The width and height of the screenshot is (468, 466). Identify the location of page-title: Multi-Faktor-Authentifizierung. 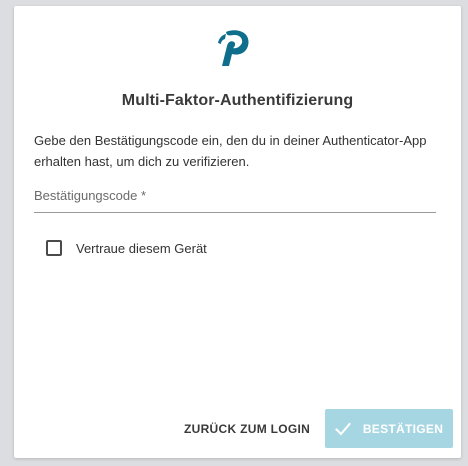
(237, 100).